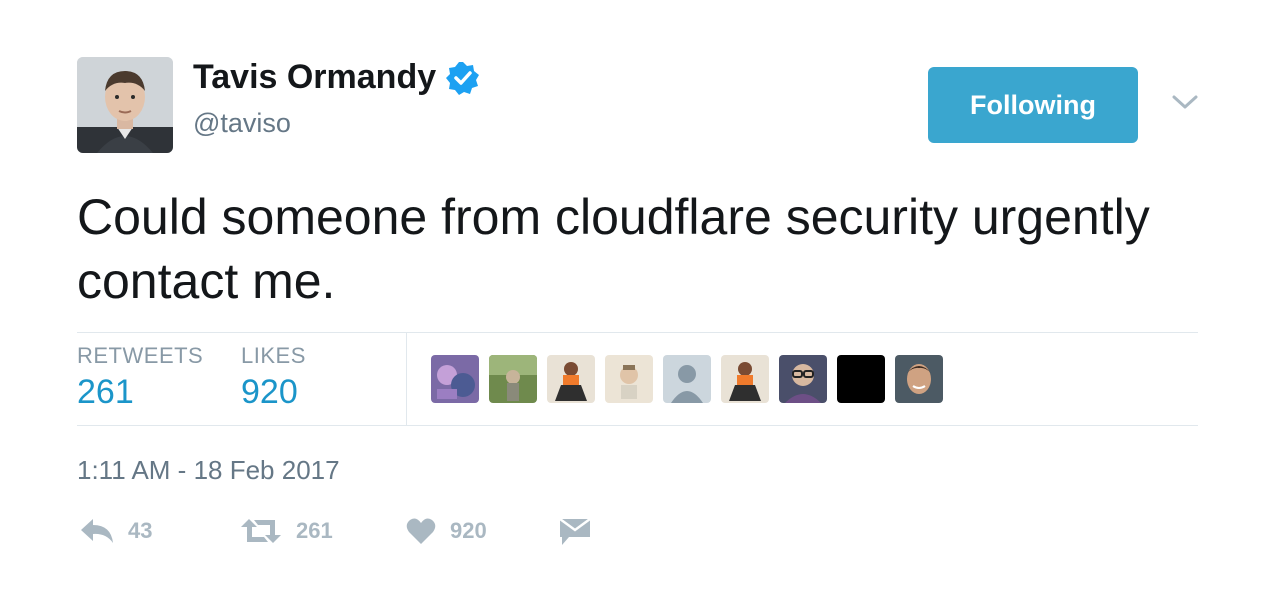 The width and height of the screenshot is (1272, 596). What do you see at coordinates (140, 530) in the screenshot?
I see `reply-count: 43` at bounding box center [140, 530].